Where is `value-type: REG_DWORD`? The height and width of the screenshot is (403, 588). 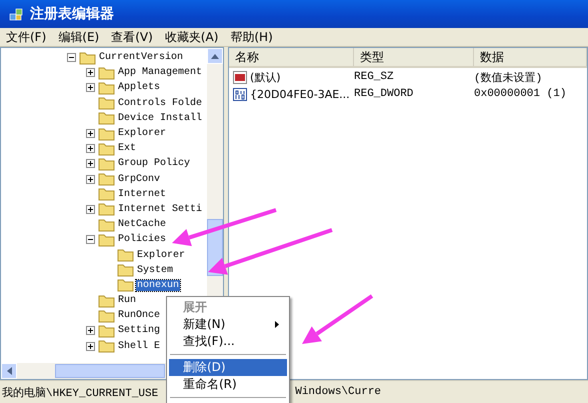 value-type: REG_DWORD is located at coordinates (384, 94).